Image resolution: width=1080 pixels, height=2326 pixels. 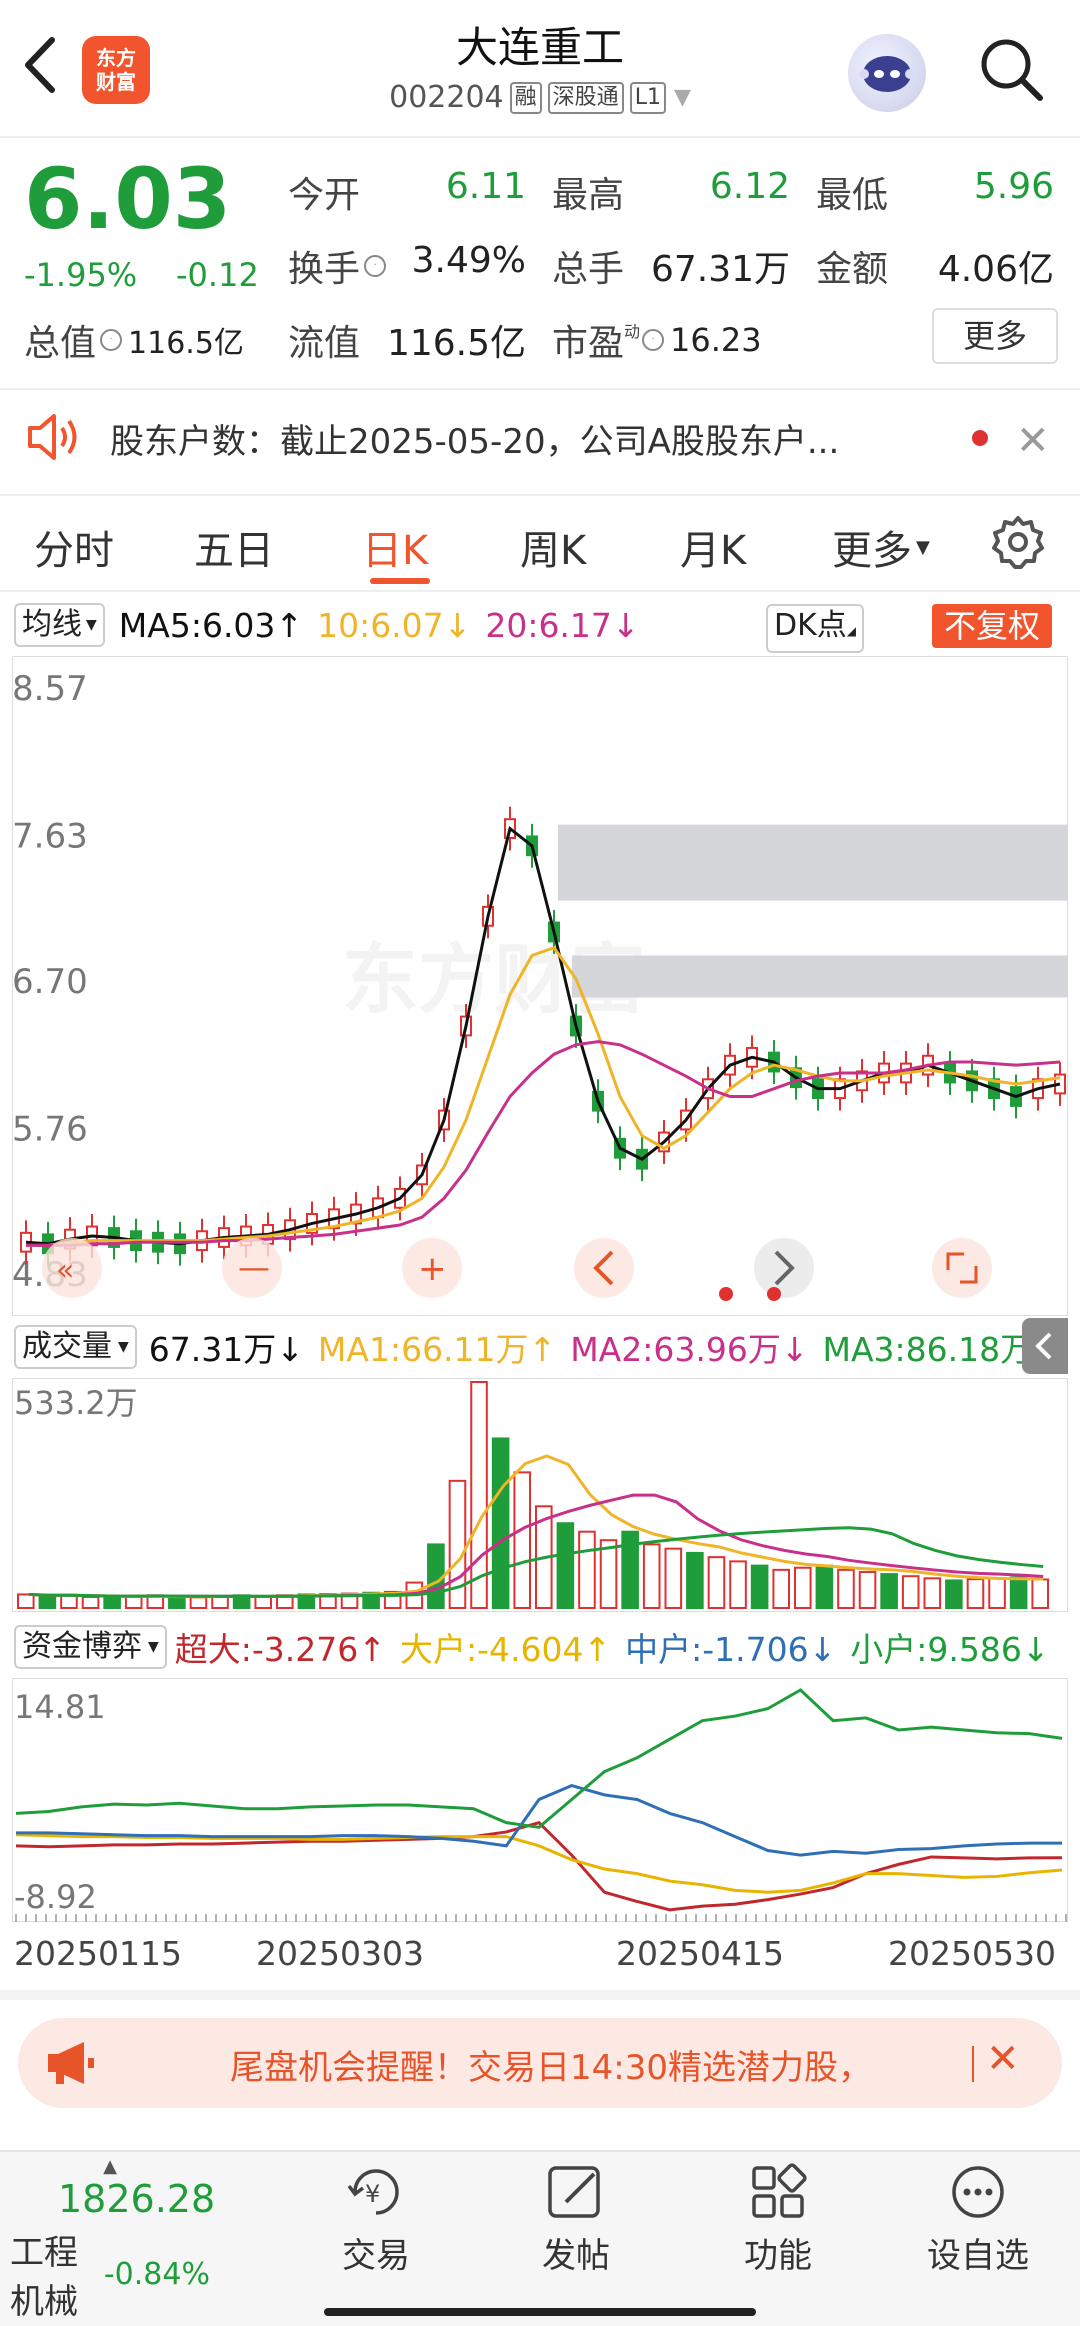 I want to click on zoom-in-icon: +, so click(x=432, y=1268).